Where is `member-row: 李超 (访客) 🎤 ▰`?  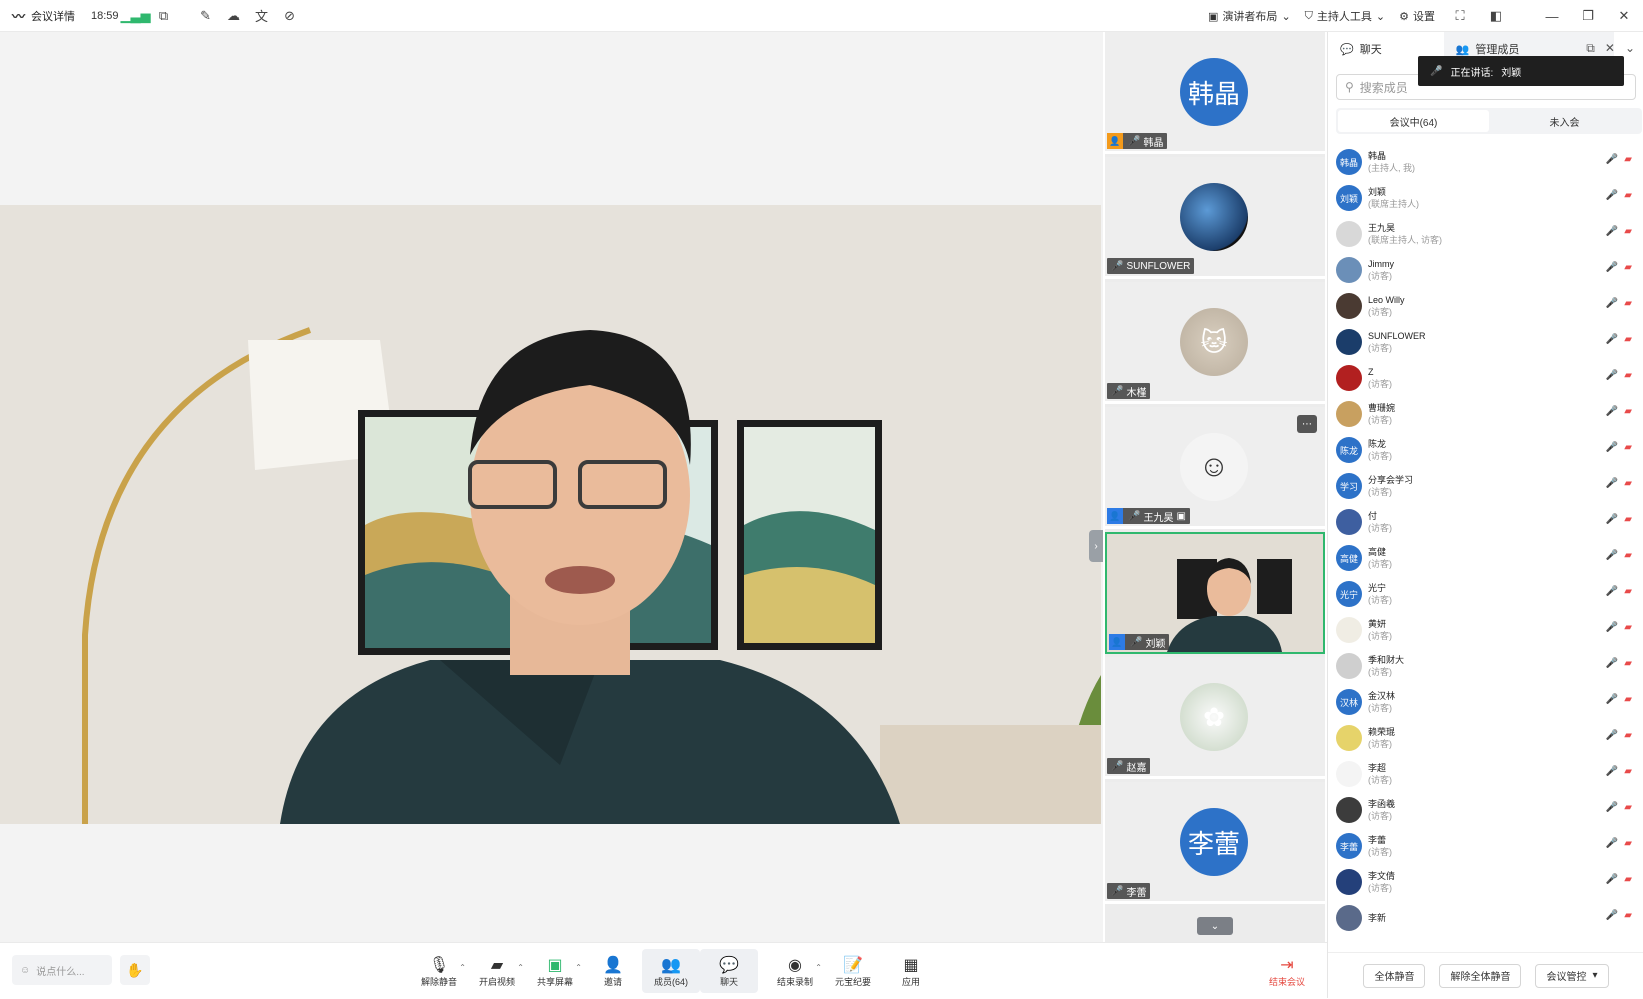
member-row: 李超 (访客) 🎤 ▰ is located at coordinates (1485, 774).